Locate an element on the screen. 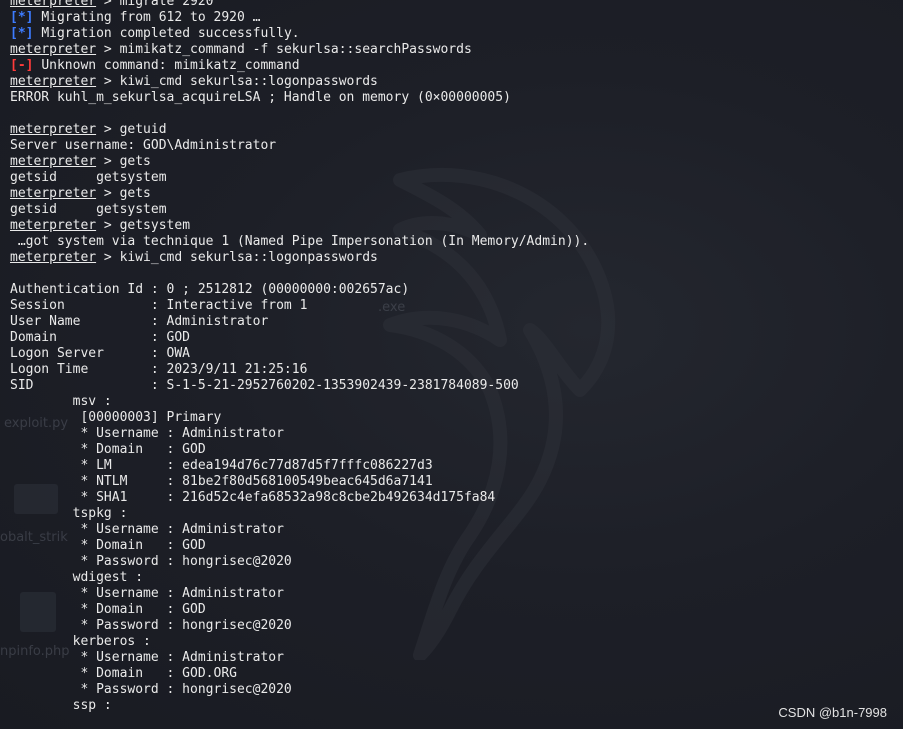 The width and height of the screenshot is (903, 729). output-line: Logon Server : OWA is located at coordinates (100, 353).